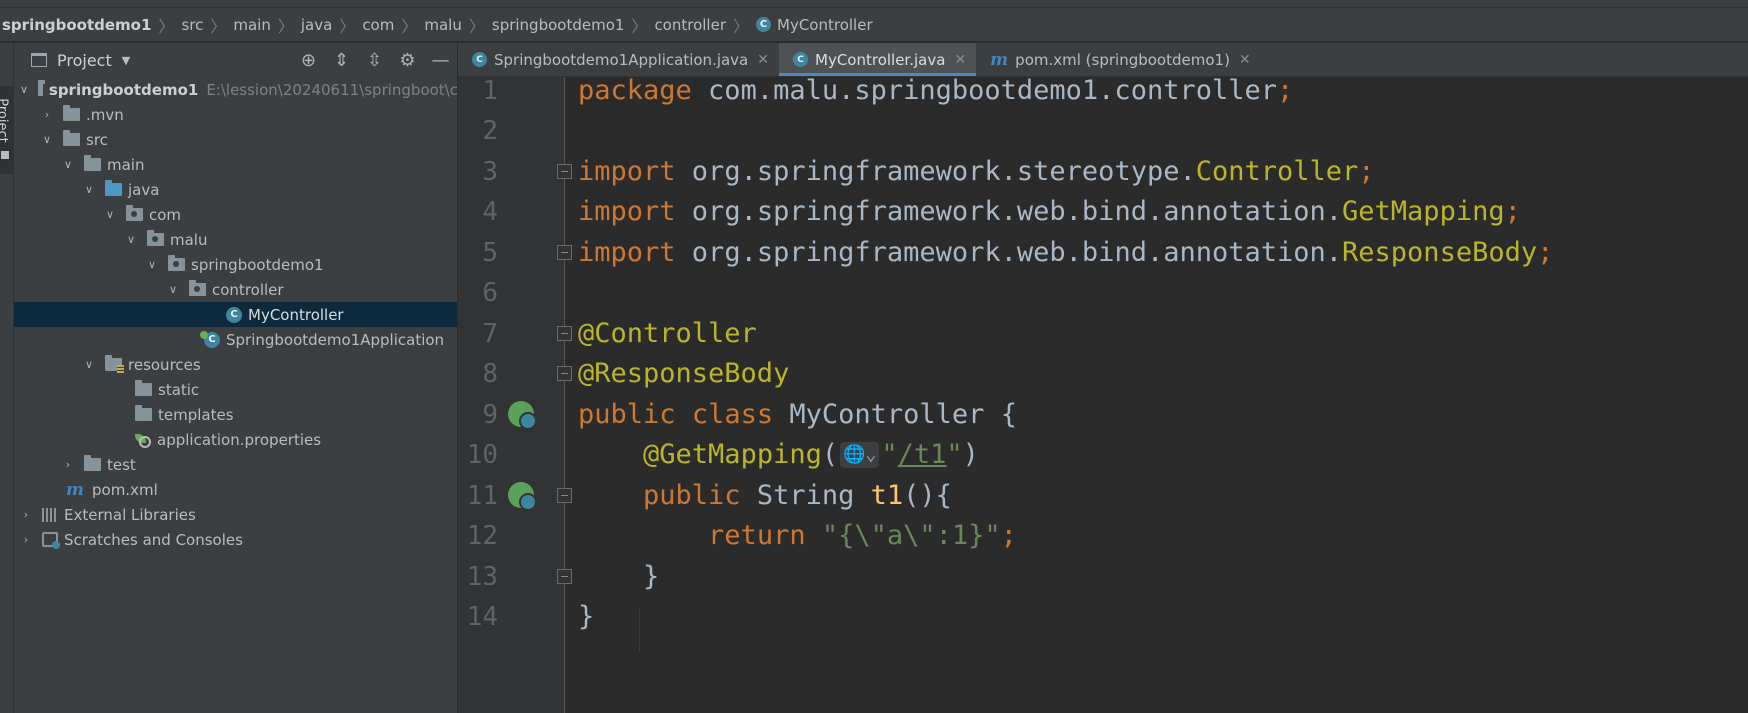  Describe the element at coordinates (235, 389) in the screenshot. I see `tree-item-static: static` at that location.